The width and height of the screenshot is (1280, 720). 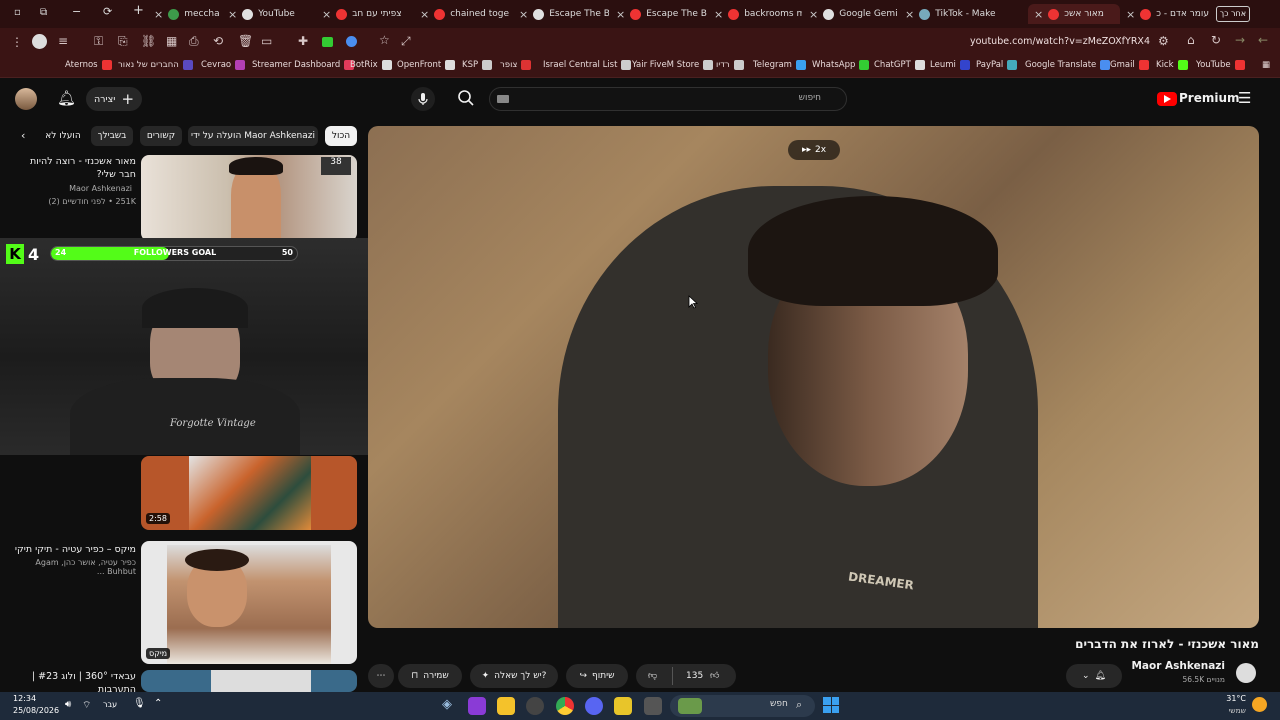 What do you see at coordinates (68, 704) in the screenshot?
I see `volume-icon: 🔊︎` at bounding box center [68, 704].